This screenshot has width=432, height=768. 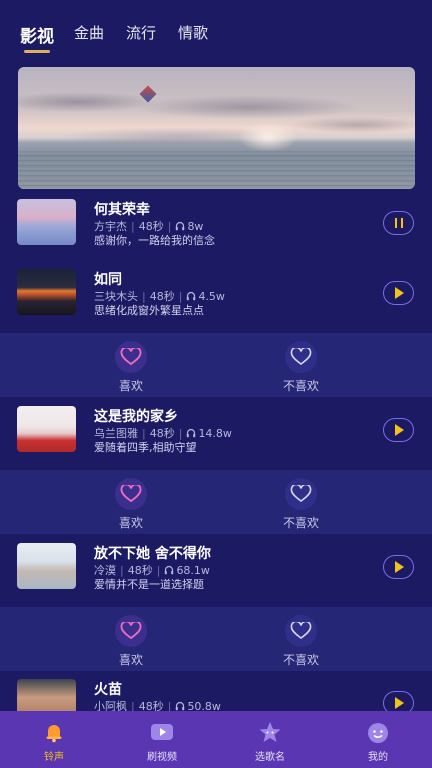 I want to click on song-desc: 爱随着四季,相助守望, so click(x=145, y=447).